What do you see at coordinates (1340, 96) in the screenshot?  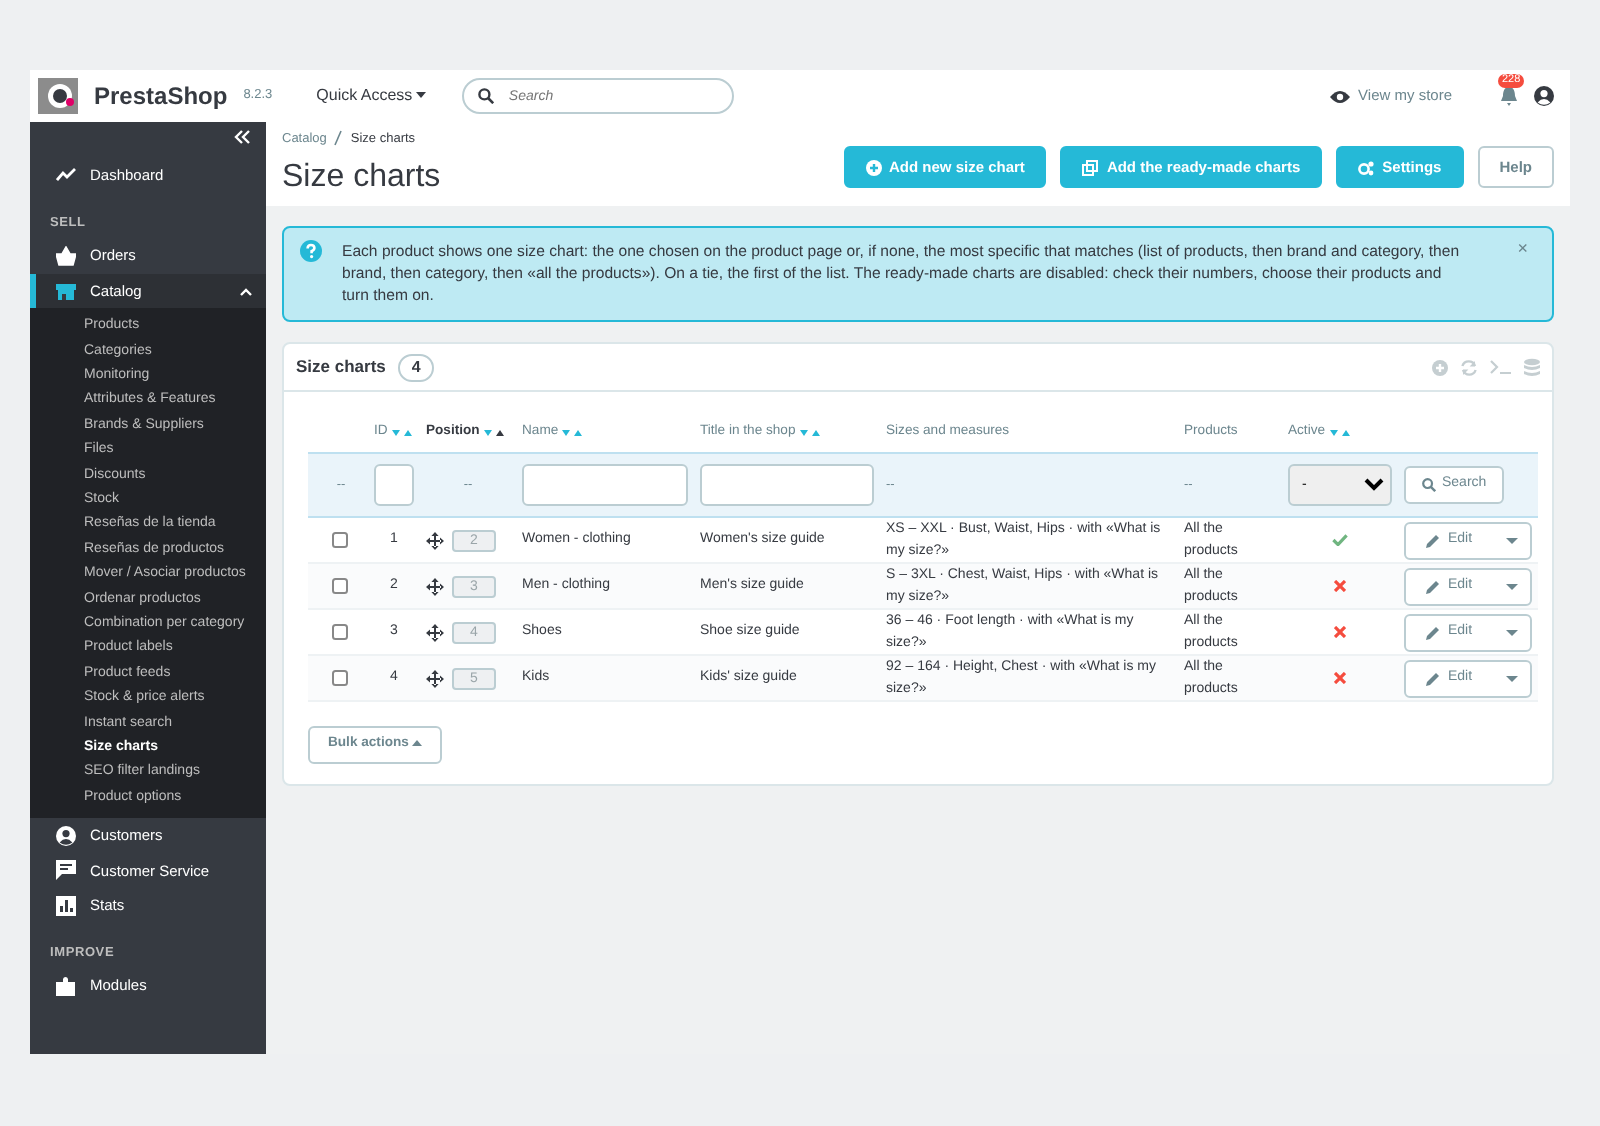 I see `eye-icon` at bounding box center [1340, 96].